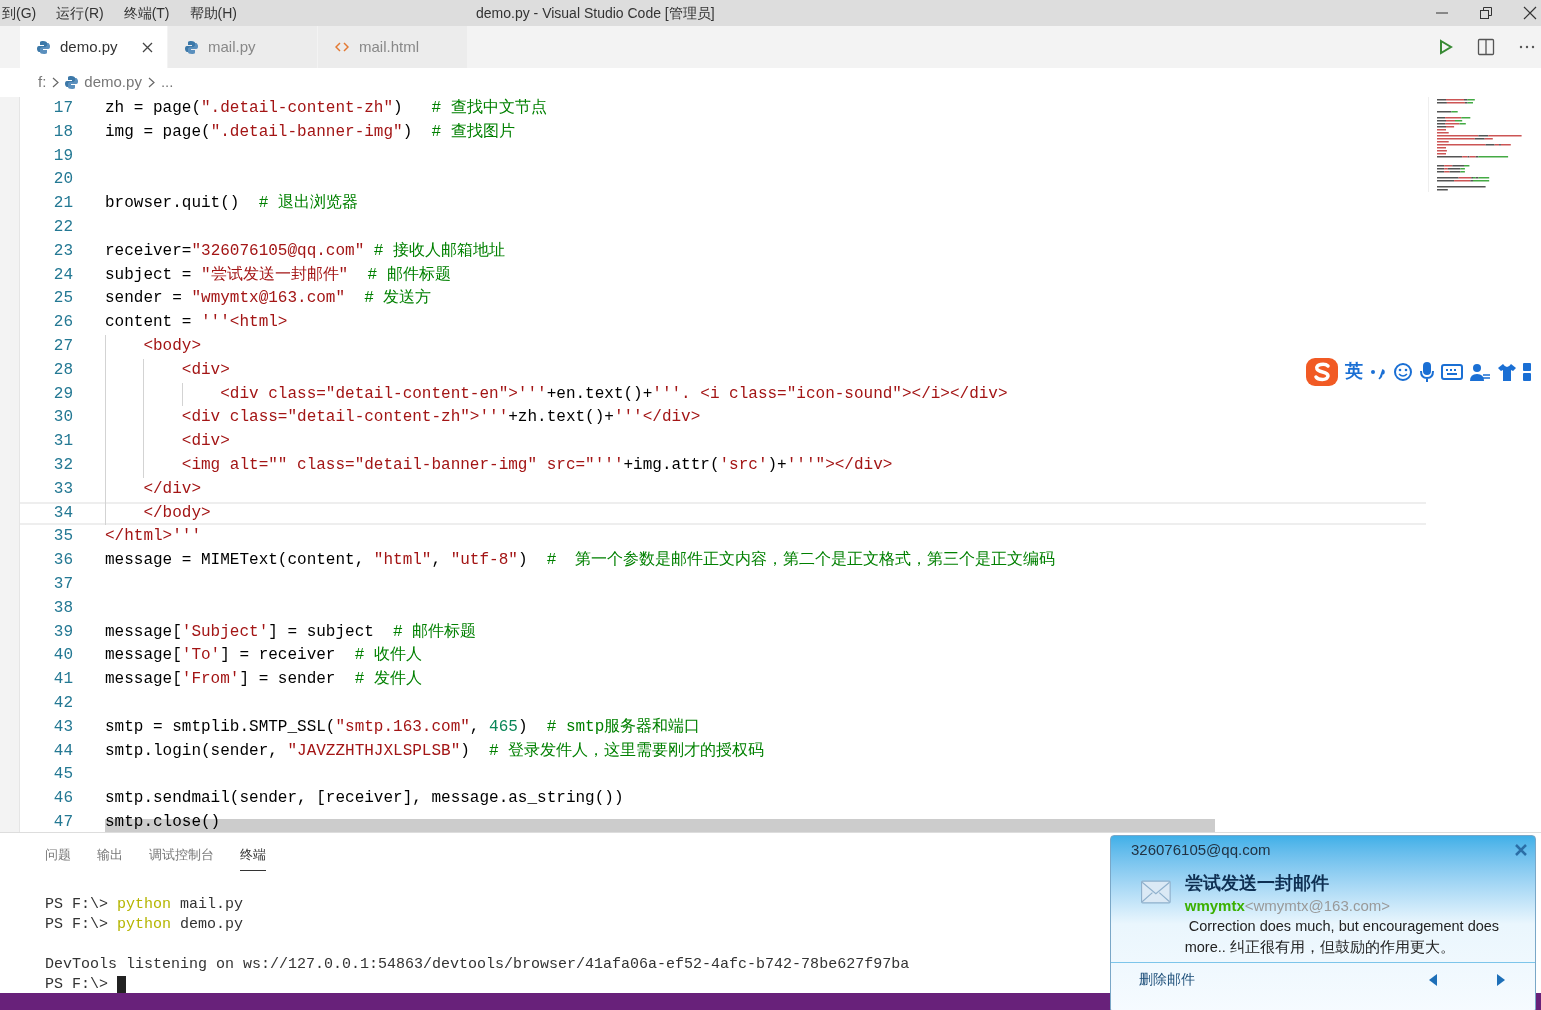 The width and height of the screenshot is (1541, 1010). What do you see at coordinates (278, 275) in the screenshot?
I see `code-line: subject = "尝试发送一封邮件" # 邮件标题` at bounding box center [278, 275].